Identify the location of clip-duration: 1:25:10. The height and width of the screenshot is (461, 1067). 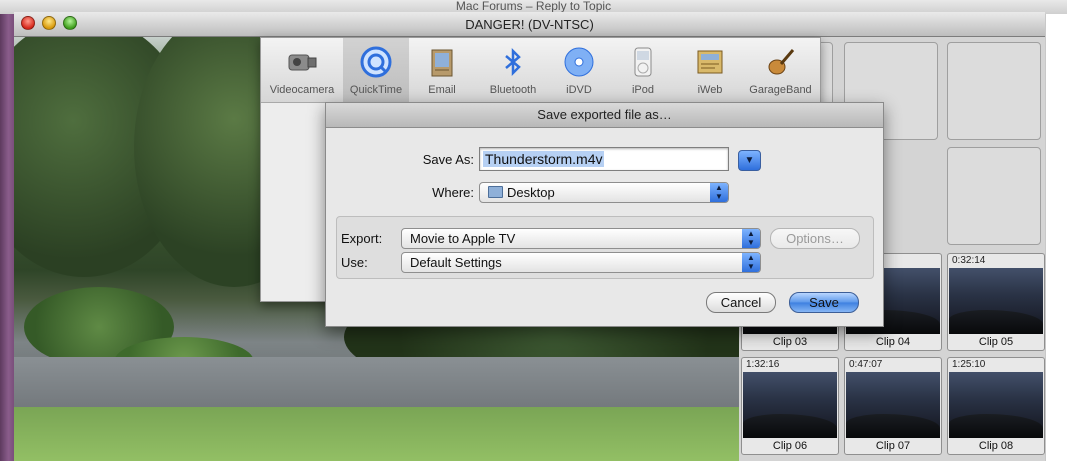
(969, 364).